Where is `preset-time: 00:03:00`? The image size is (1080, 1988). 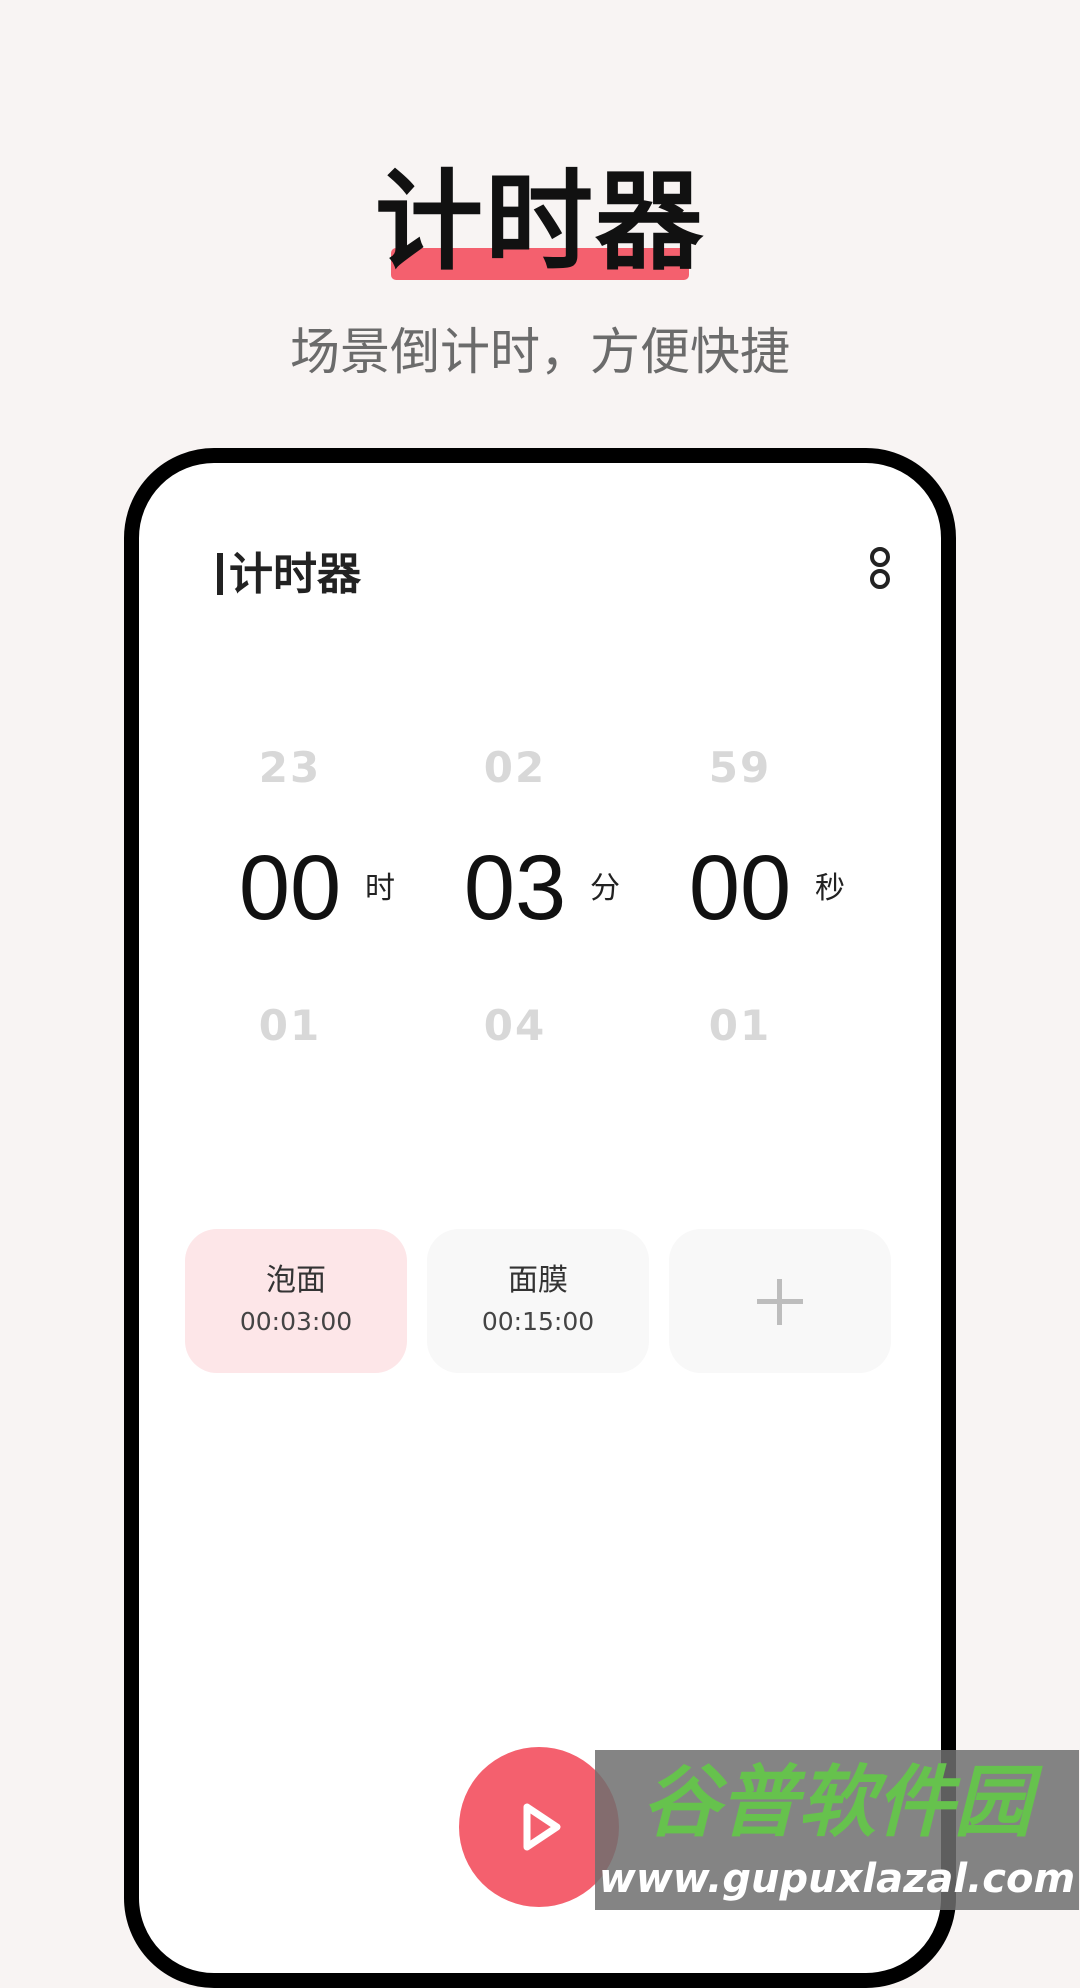
preset-time: 00:03:00 is located at coordinates (296, 1321).